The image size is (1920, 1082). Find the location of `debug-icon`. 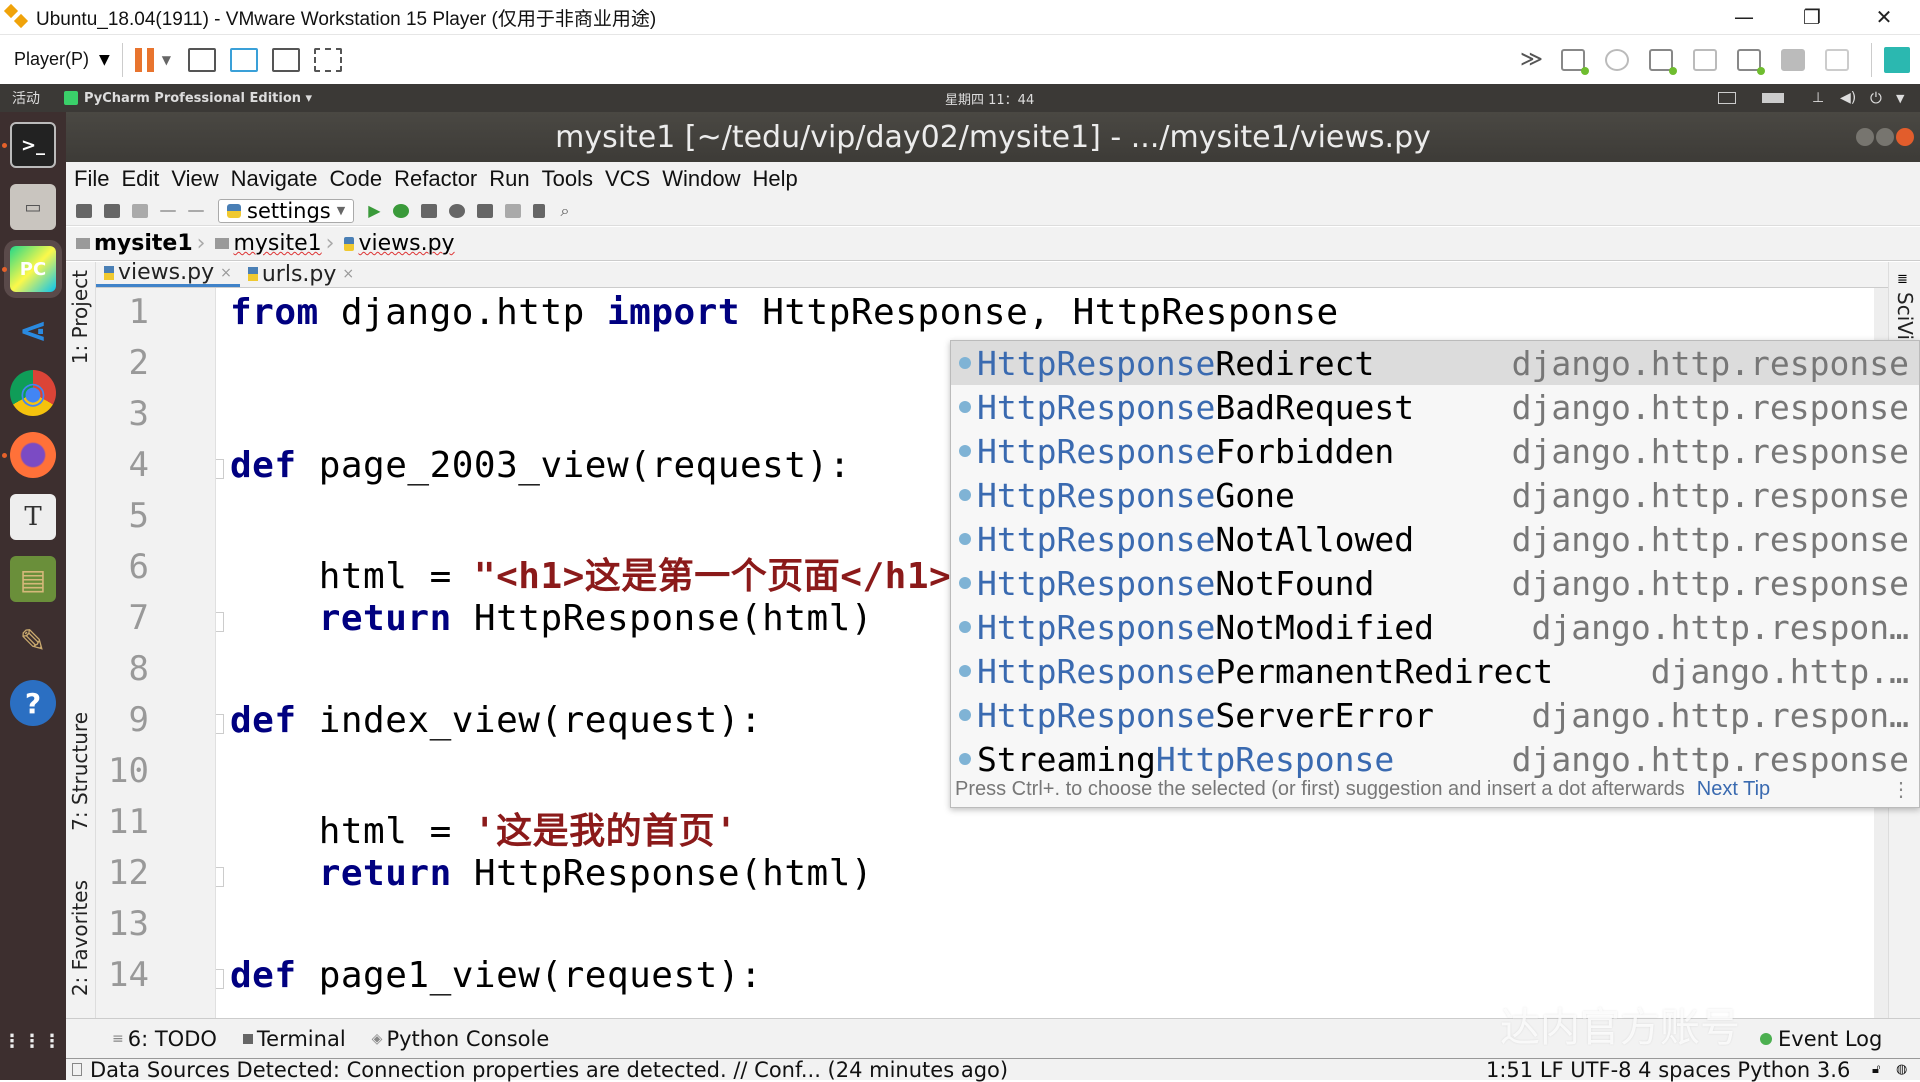

debug-icon is located at coordinates (400, 210).